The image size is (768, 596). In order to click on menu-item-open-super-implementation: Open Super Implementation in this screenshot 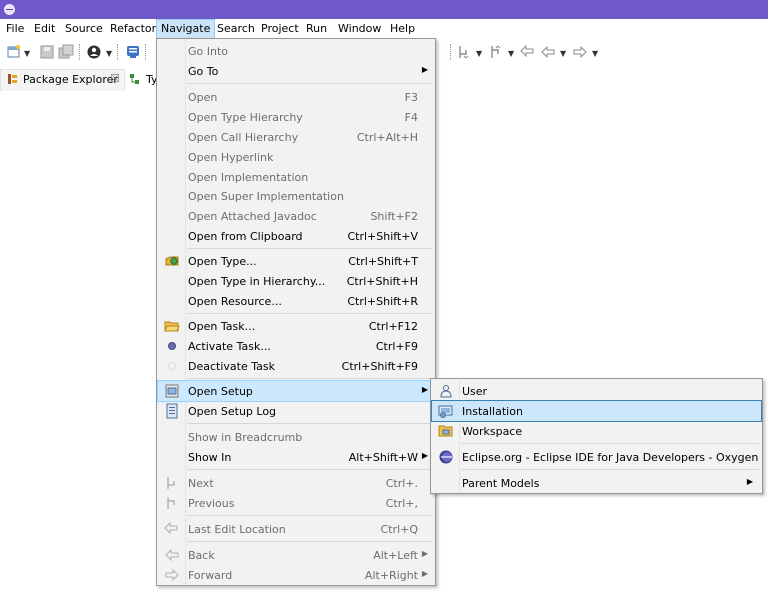, I will do `click(296, 196)`.